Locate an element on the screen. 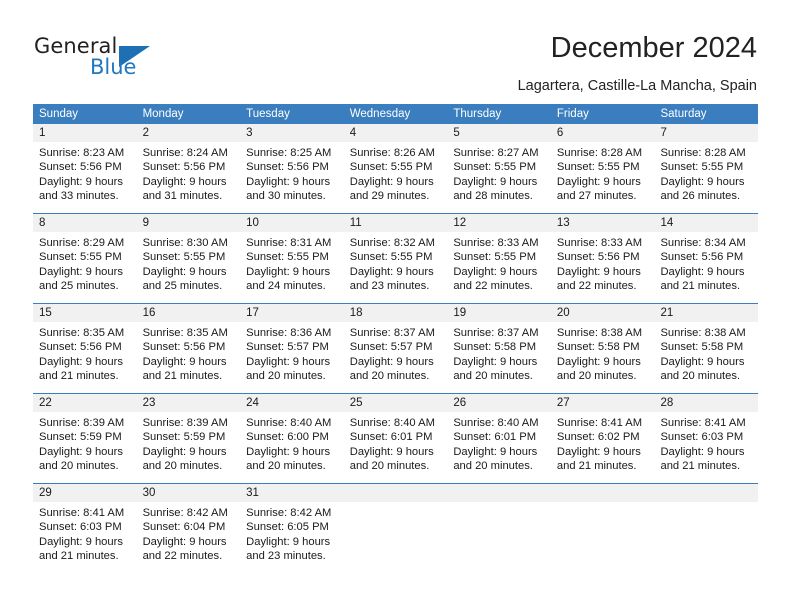 Image resolution: width=792 pixels, height=612 pixels. day-number: 15 is located at coordinates (85, 313).